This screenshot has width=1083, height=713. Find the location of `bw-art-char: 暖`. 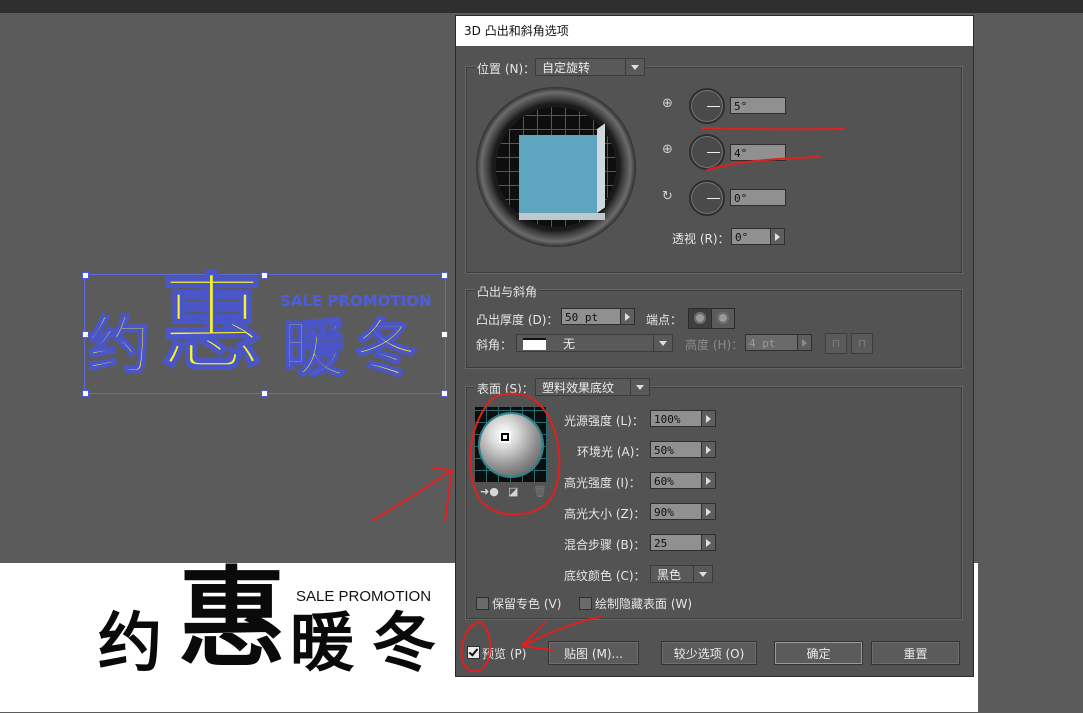

bw-art-char: 暖 is located at coordinates (322, 644).